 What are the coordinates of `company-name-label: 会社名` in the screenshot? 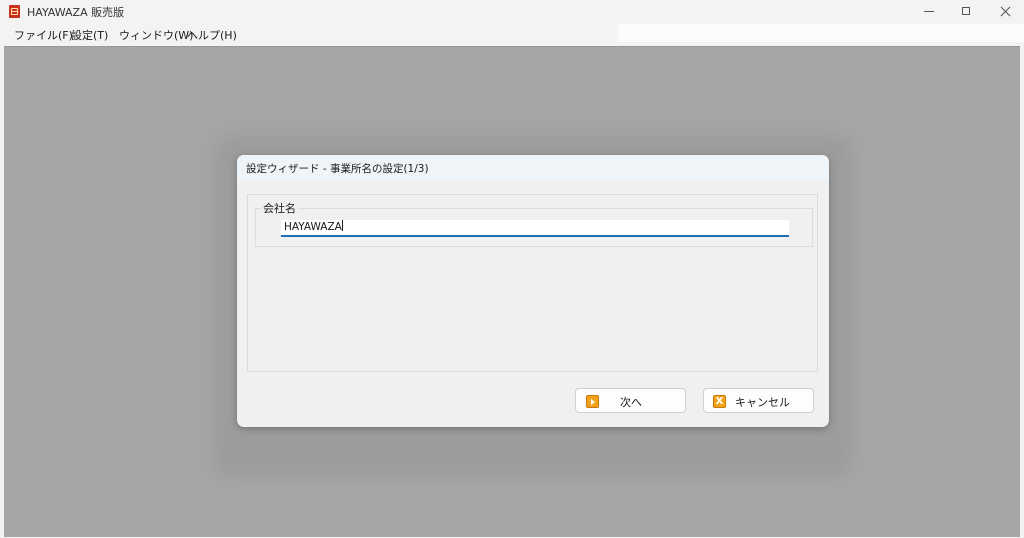 It's located at (279, 208).